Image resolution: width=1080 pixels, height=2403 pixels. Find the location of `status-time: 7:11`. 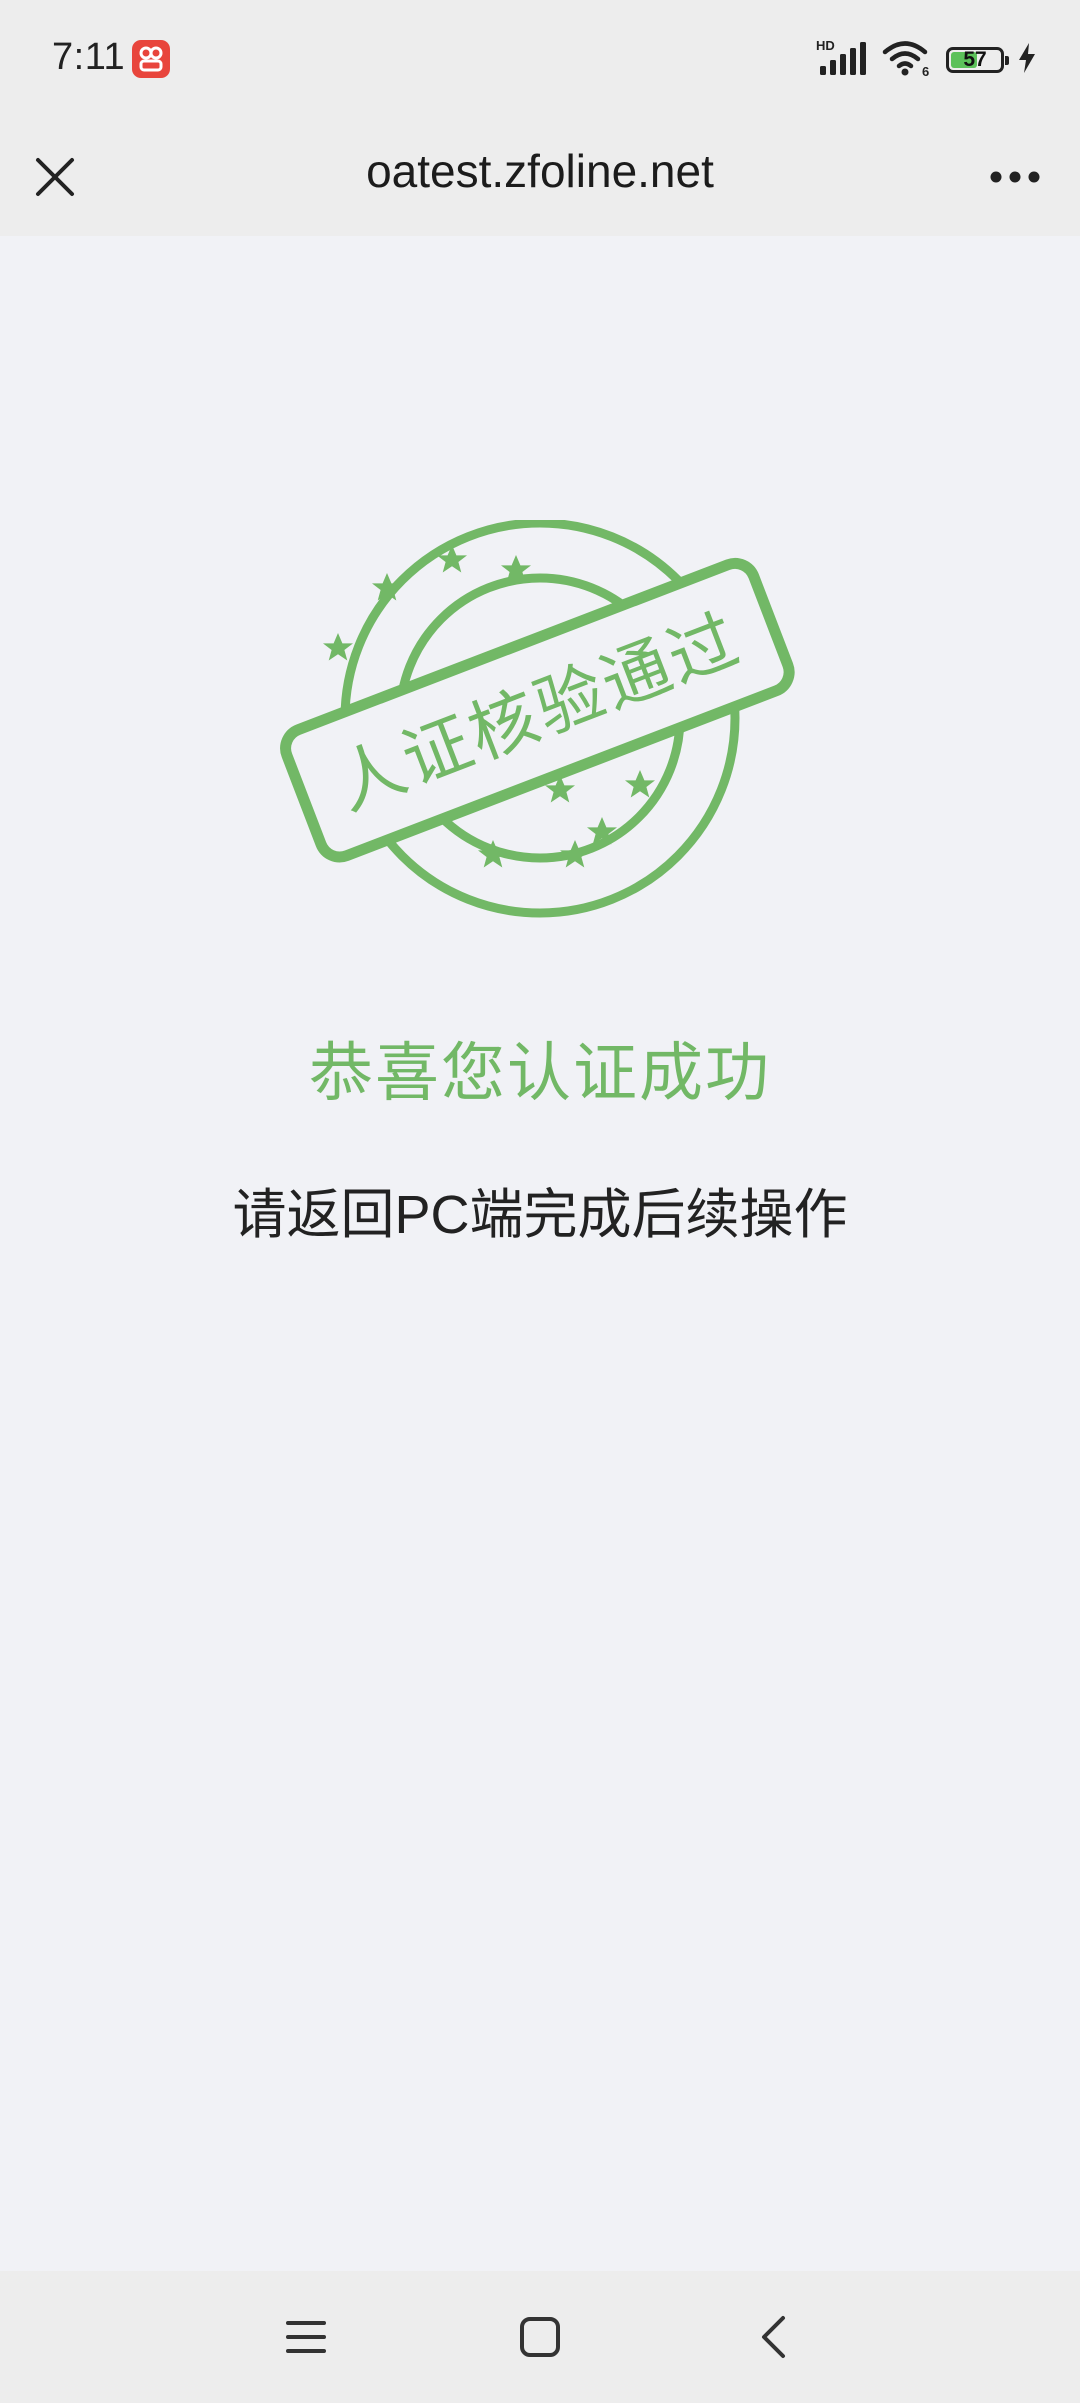

status-time: 7:11 is located at coordinates (89, 57).